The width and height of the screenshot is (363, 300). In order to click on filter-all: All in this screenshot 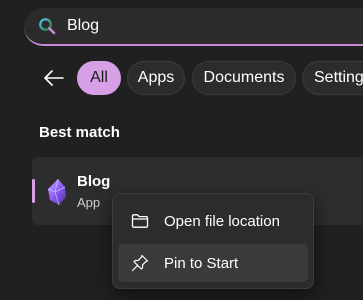, I will do `click(99, 78)`.